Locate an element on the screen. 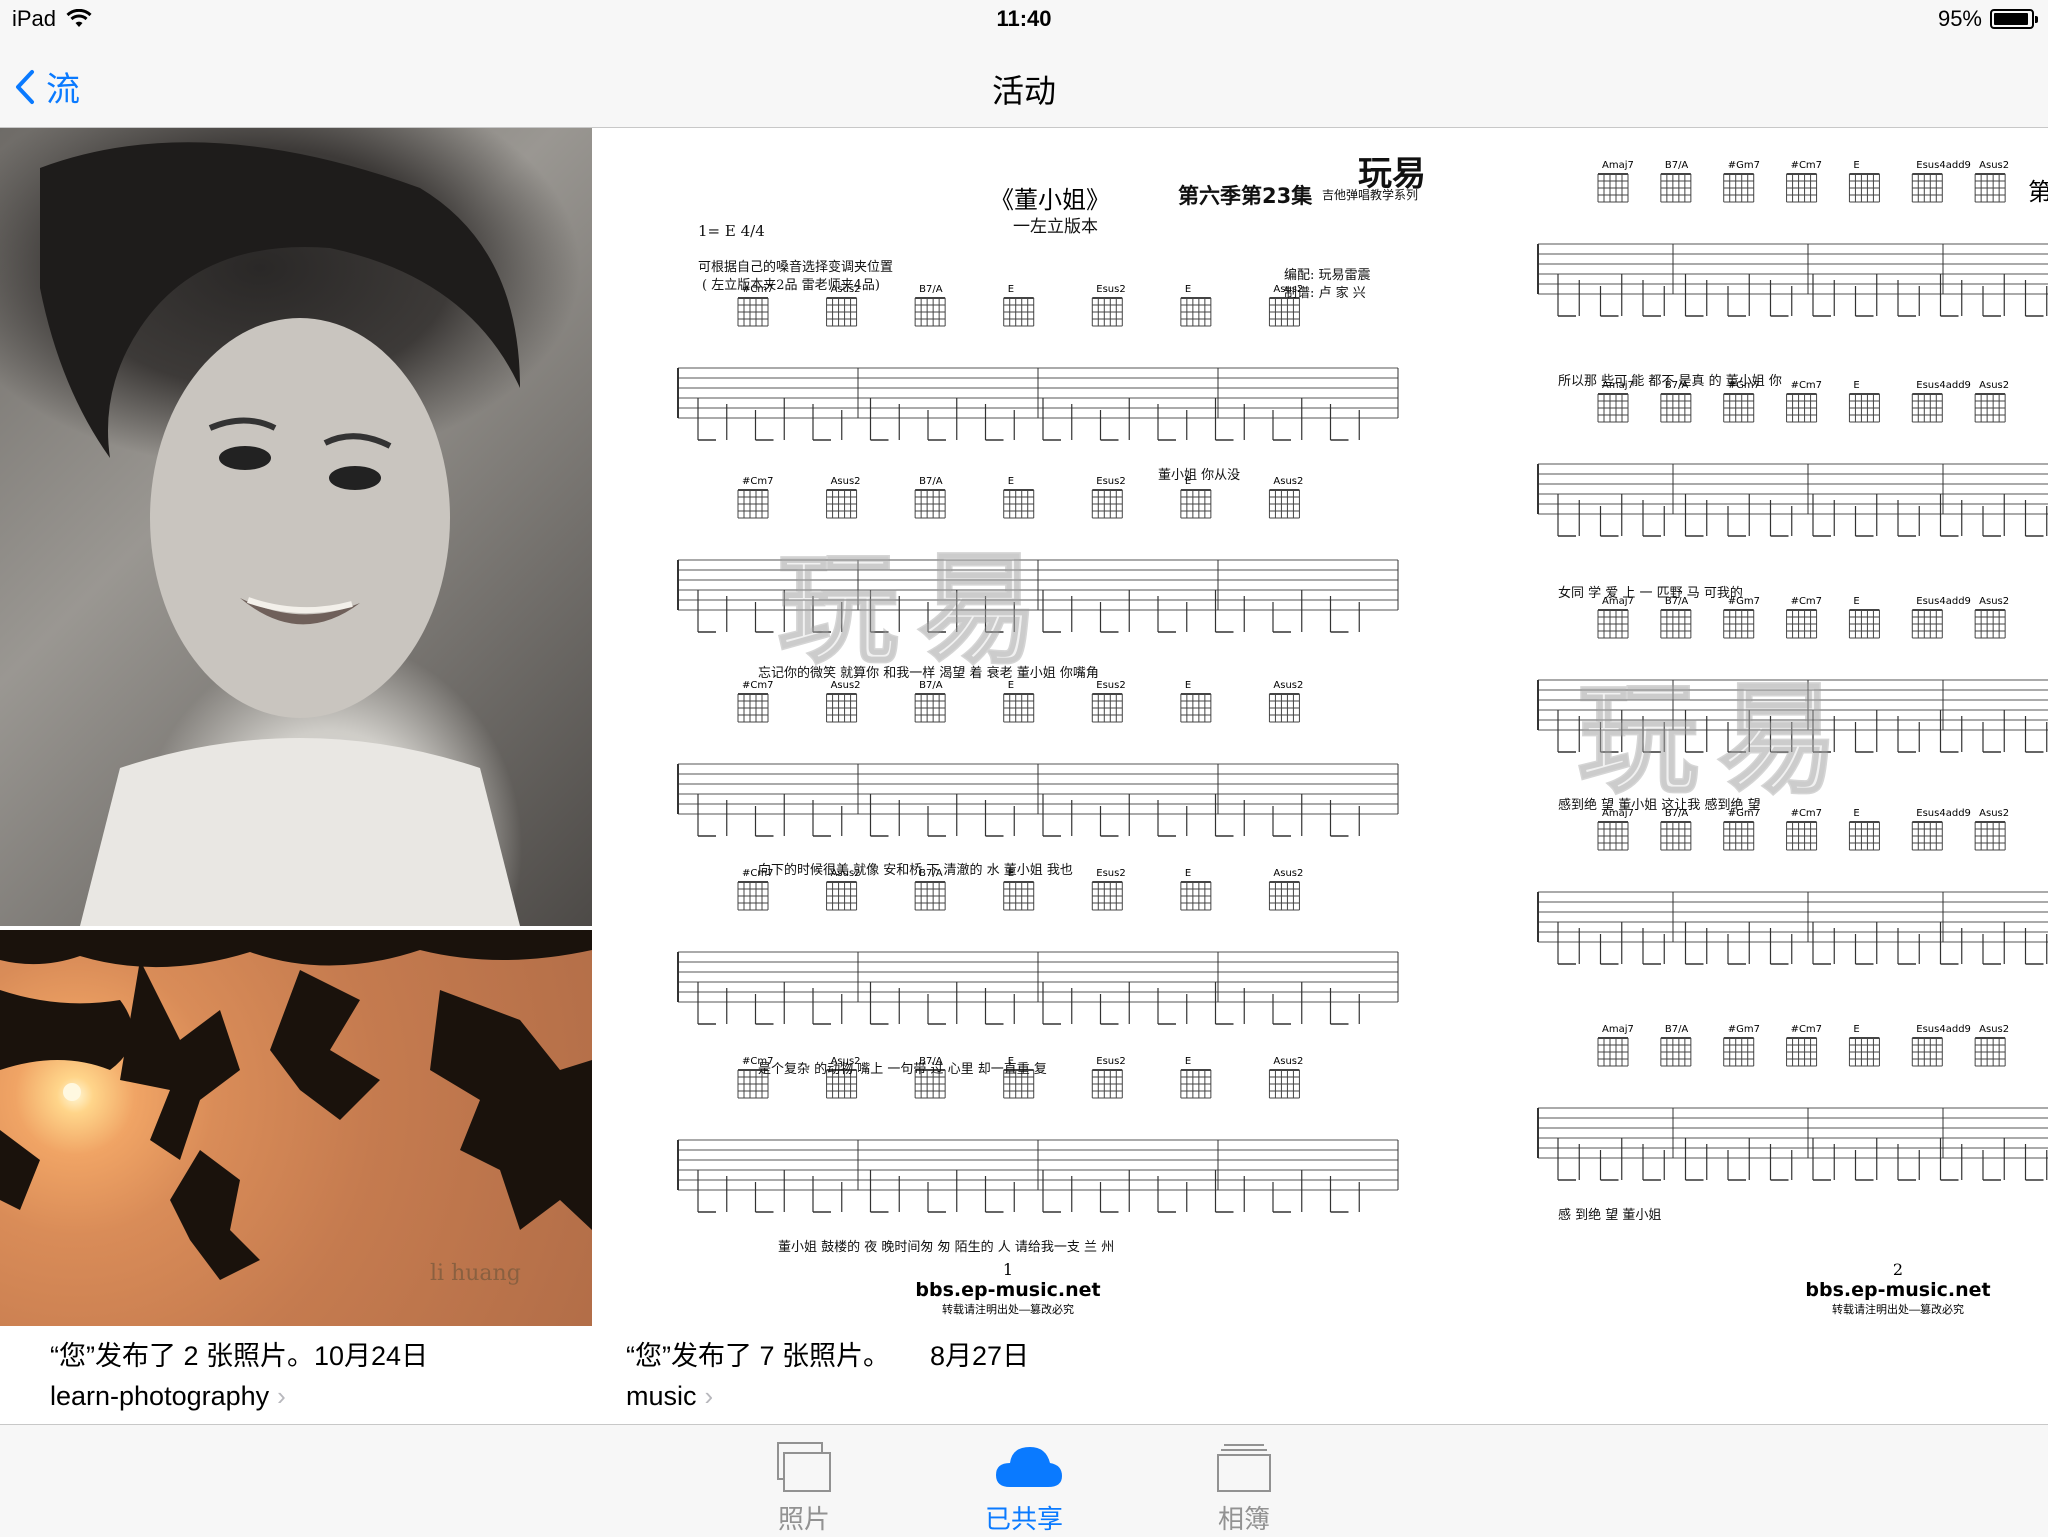 The height and width of the screenshot is (1537, 2048). sheet-2-title-fragment: 第 is located at coordinates (2038, 192).